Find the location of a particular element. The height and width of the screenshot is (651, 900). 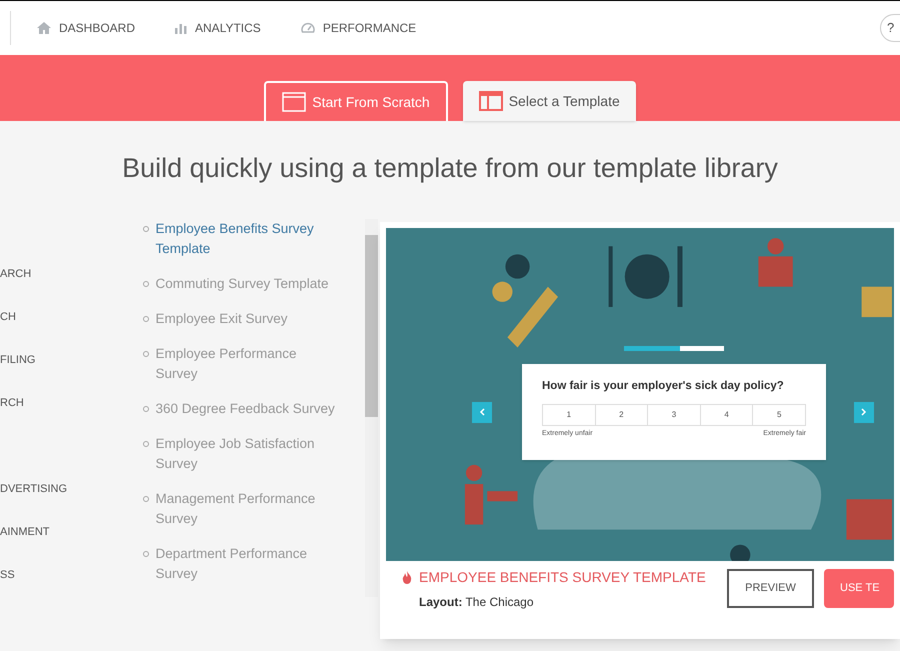

category-link: CH is located at coordinates (8, 317).